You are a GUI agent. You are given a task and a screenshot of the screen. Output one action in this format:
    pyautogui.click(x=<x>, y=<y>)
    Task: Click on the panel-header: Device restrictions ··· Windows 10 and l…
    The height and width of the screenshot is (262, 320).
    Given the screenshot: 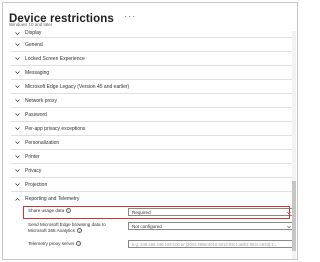 What is the action you would take?
    pyautogui.click(x=150, y=20)
    